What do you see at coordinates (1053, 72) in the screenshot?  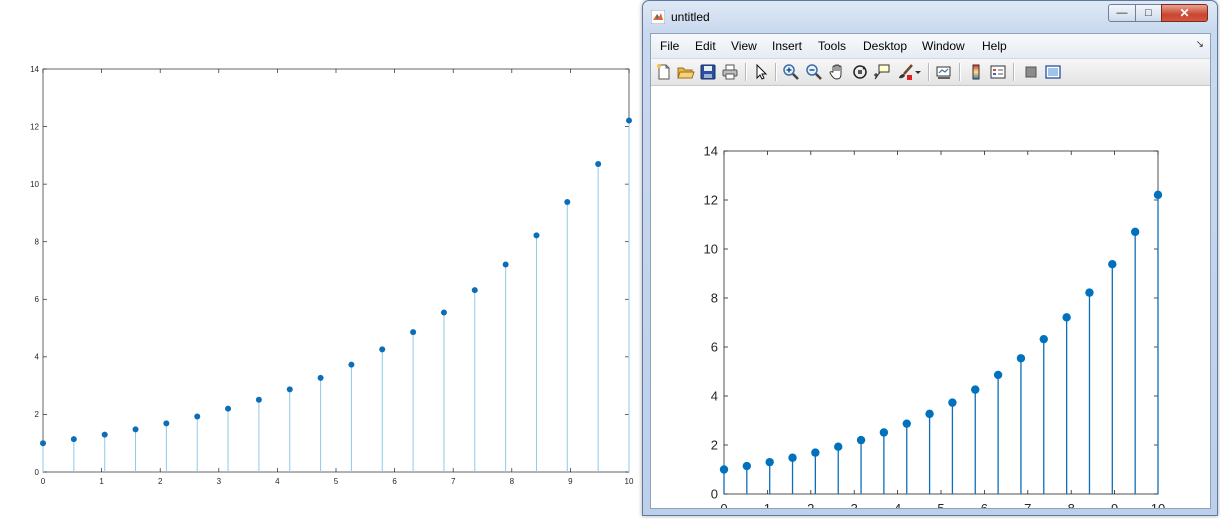 I see `show-plot-tools-icon` at bounding box center [1053, 72].